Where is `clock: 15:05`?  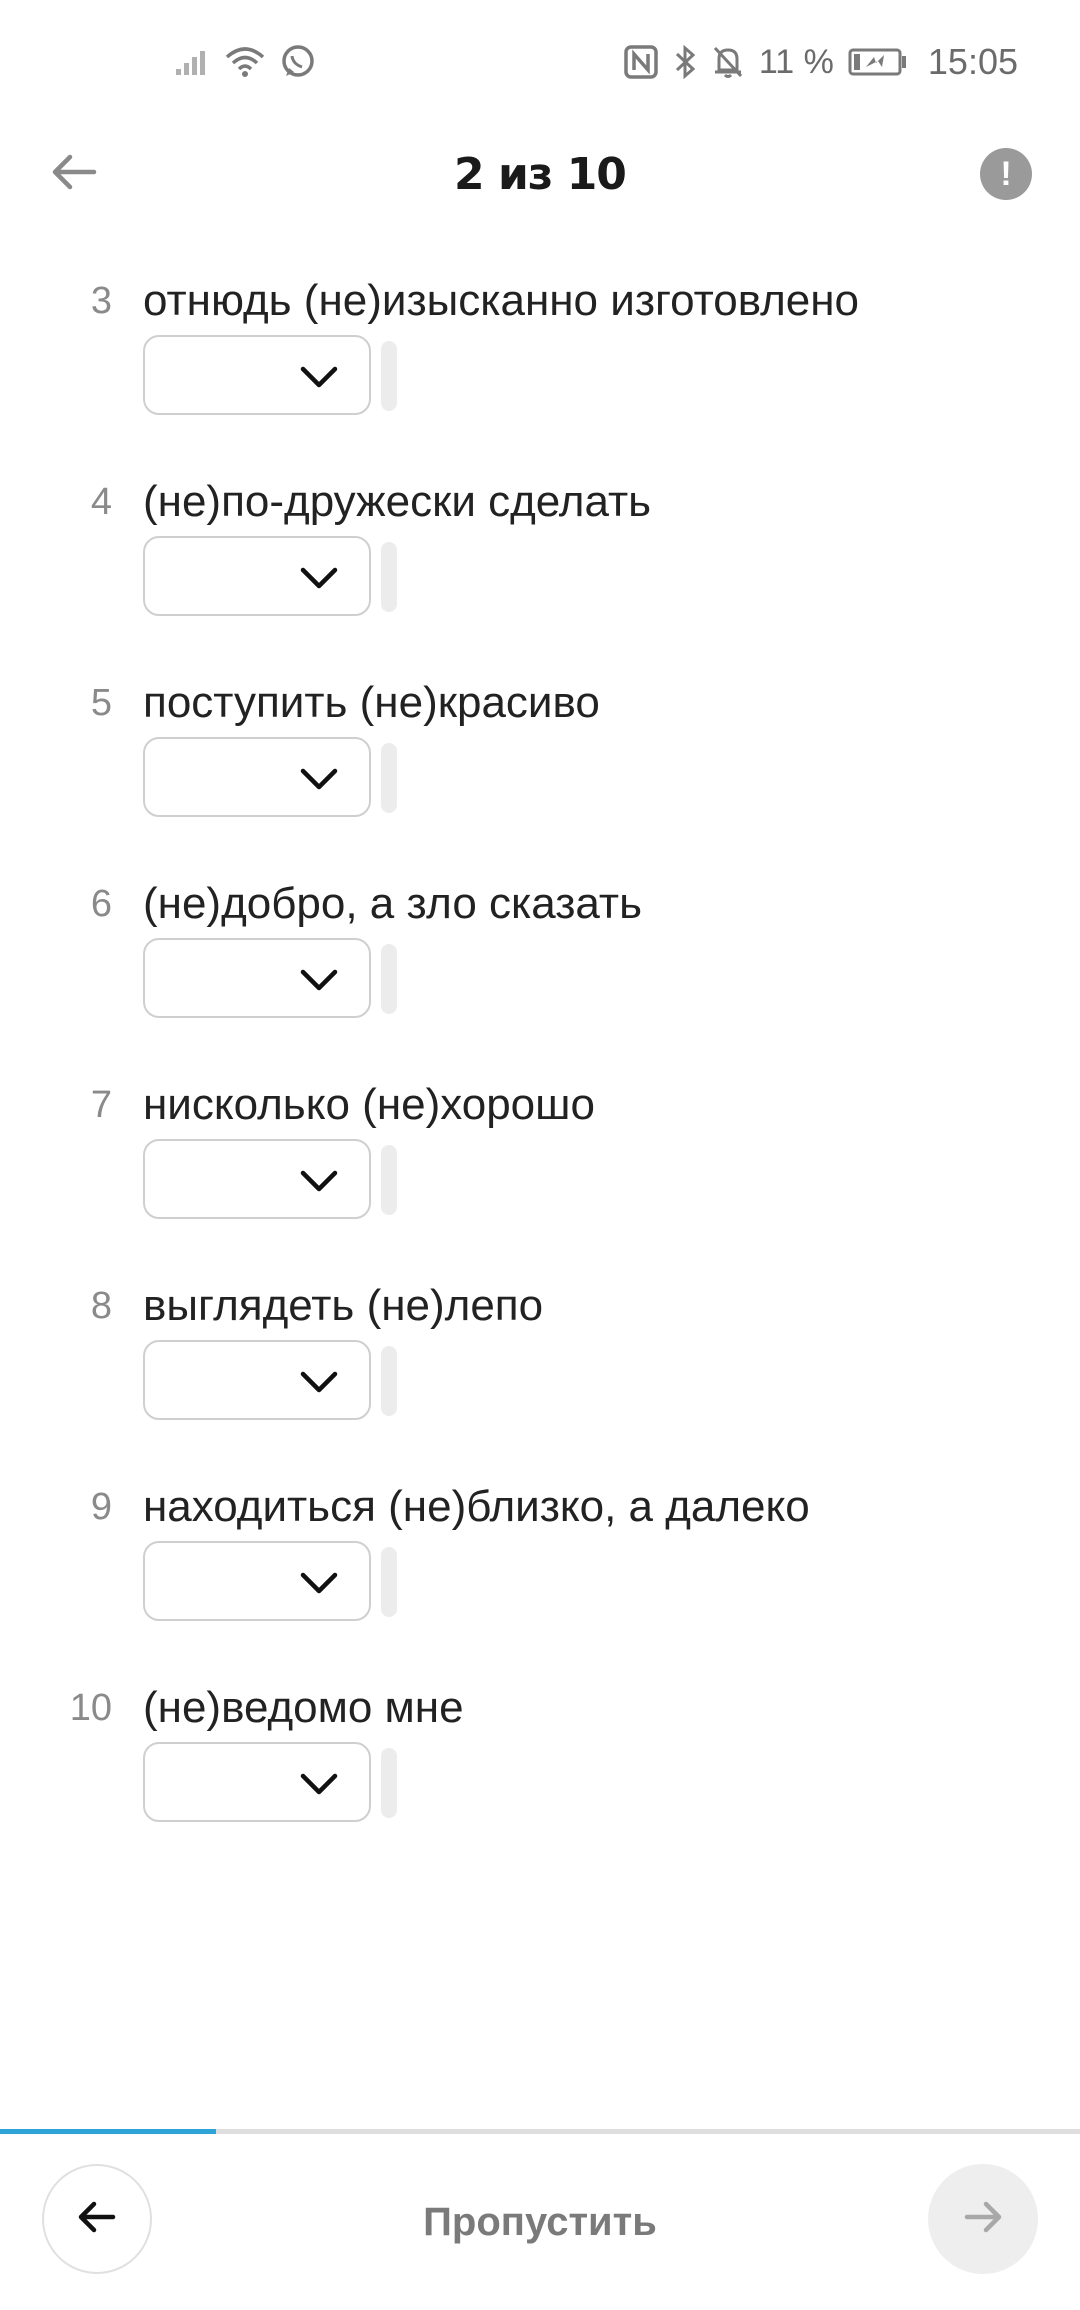 clock: 15:05 is located at coordinates (972, 61).